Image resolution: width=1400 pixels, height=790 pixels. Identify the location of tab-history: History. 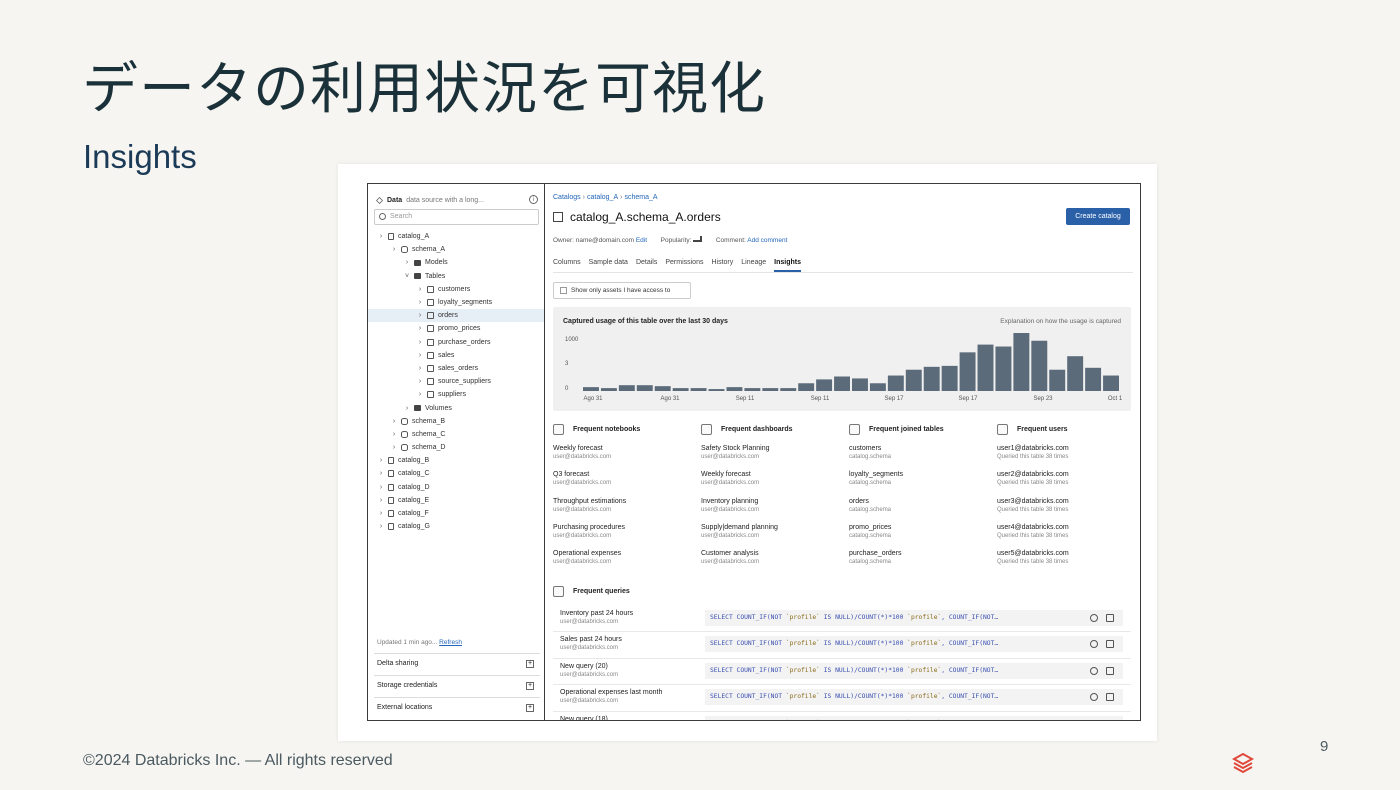
(722, 264).